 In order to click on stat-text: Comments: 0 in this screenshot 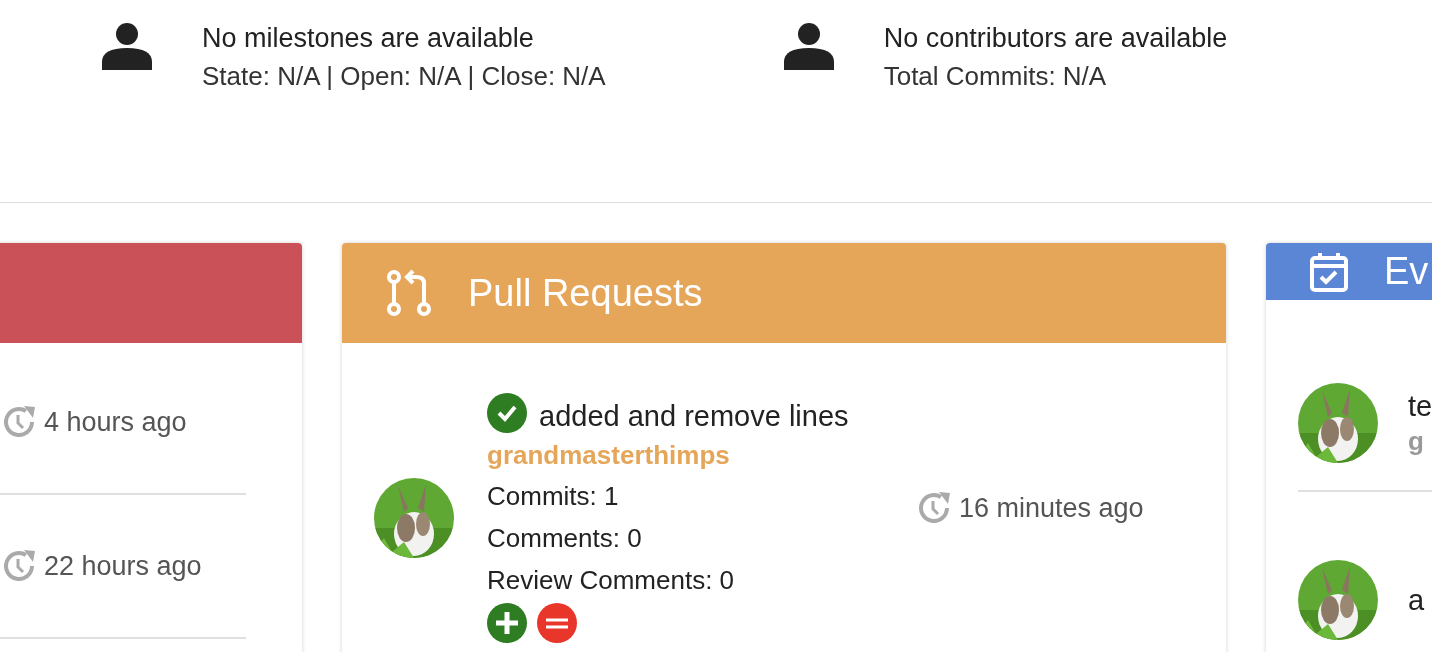, I will do `click(565, 538)`.